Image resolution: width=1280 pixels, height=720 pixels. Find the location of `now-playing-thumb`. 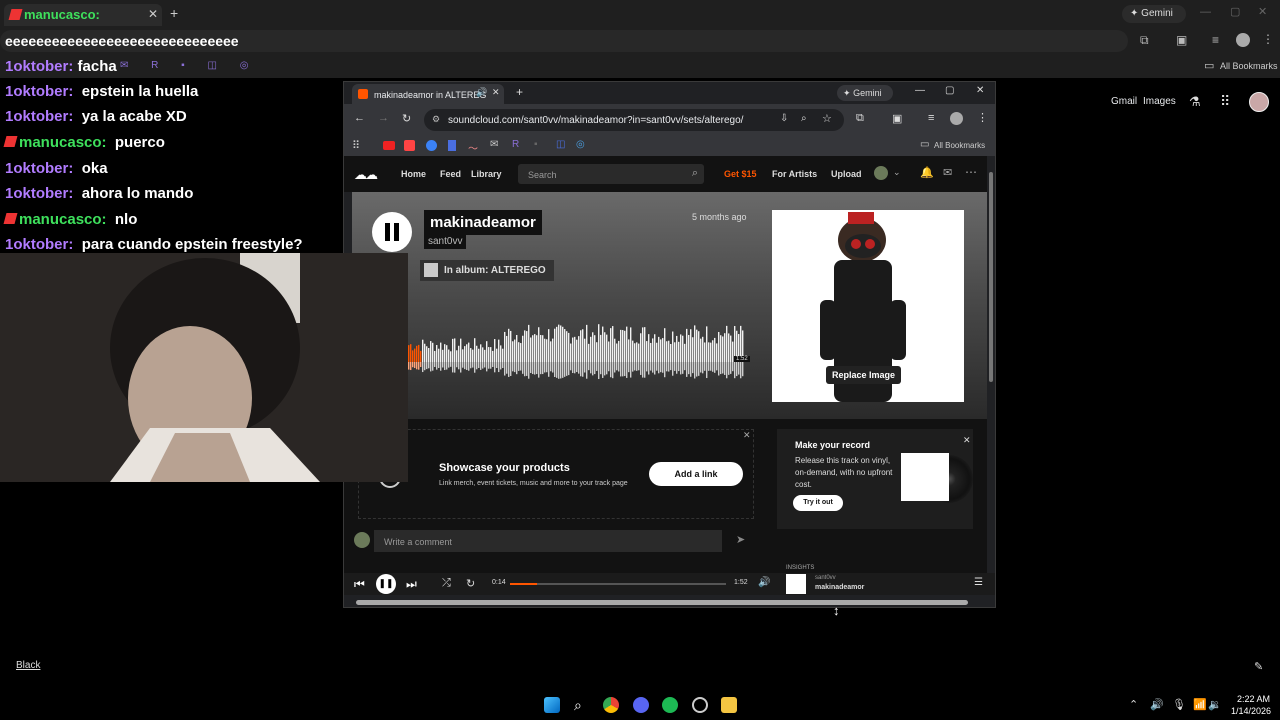

now-playing-thumb is located at coordinates (796, 584).